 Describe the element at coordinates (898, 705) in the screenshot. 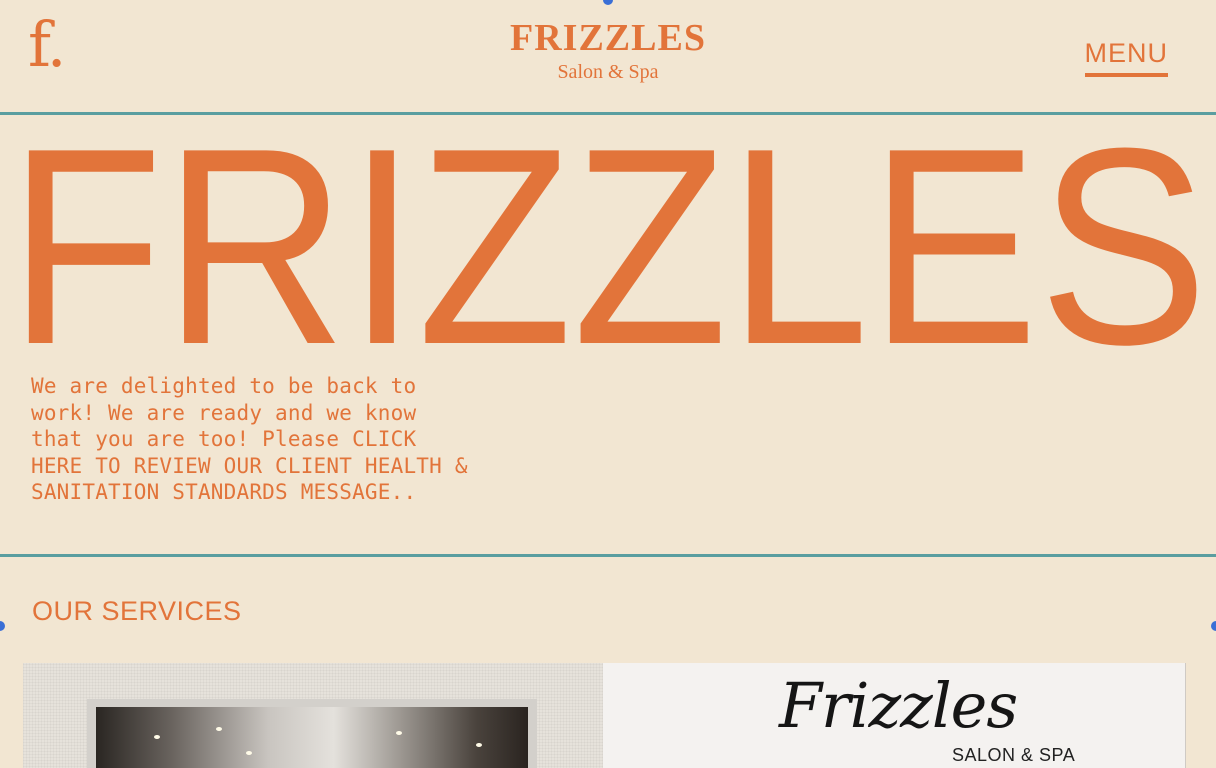

I see `frizzles-script-logo: Frizzles` at that location.